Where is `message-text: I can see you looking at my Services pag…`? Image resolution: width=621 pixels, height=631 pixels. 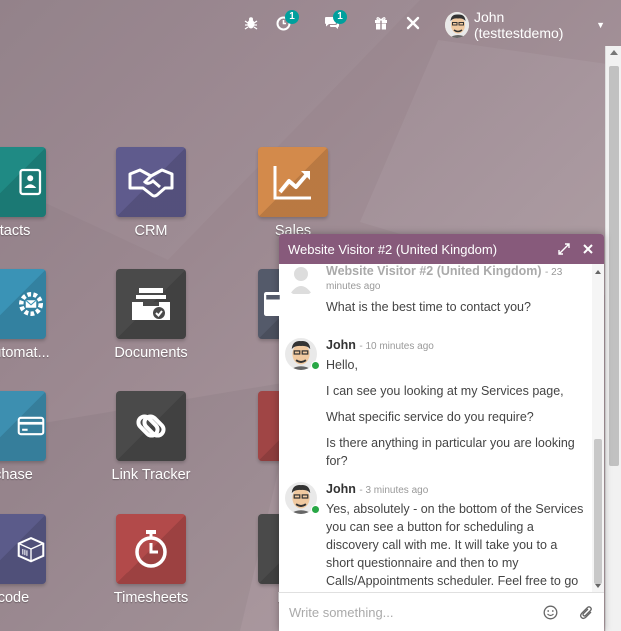 message-text: I can see you looking at my Services pag… is located at coordinates (445, 391).